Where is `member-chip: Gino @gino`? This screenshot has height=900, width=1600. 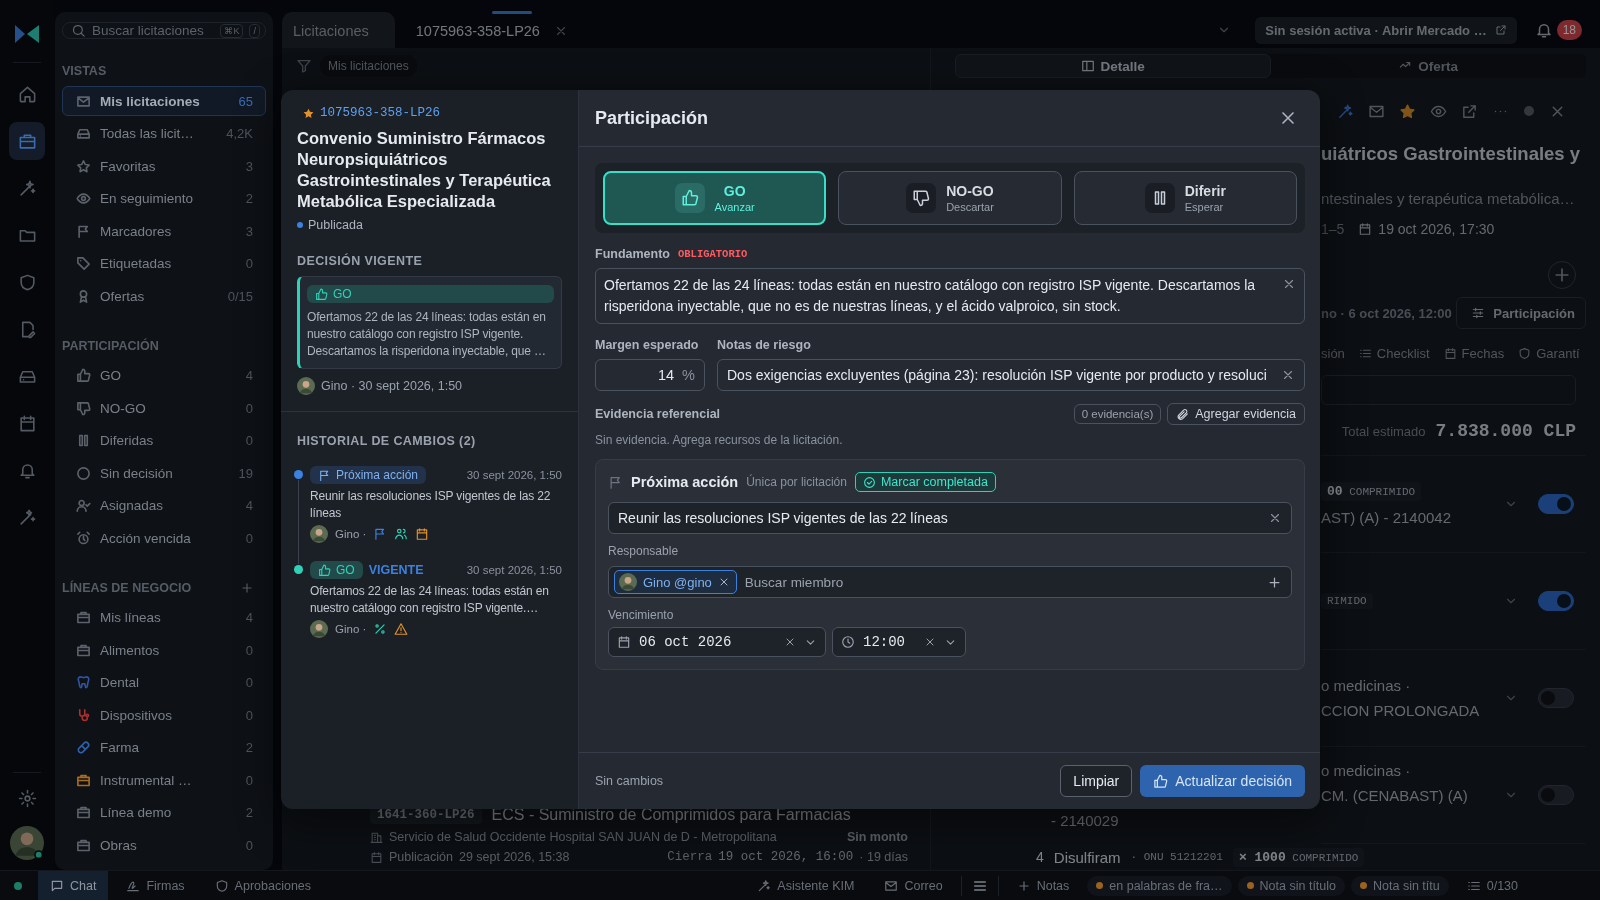 member-chip: Gino @gino is located at coordinates (675, 582).